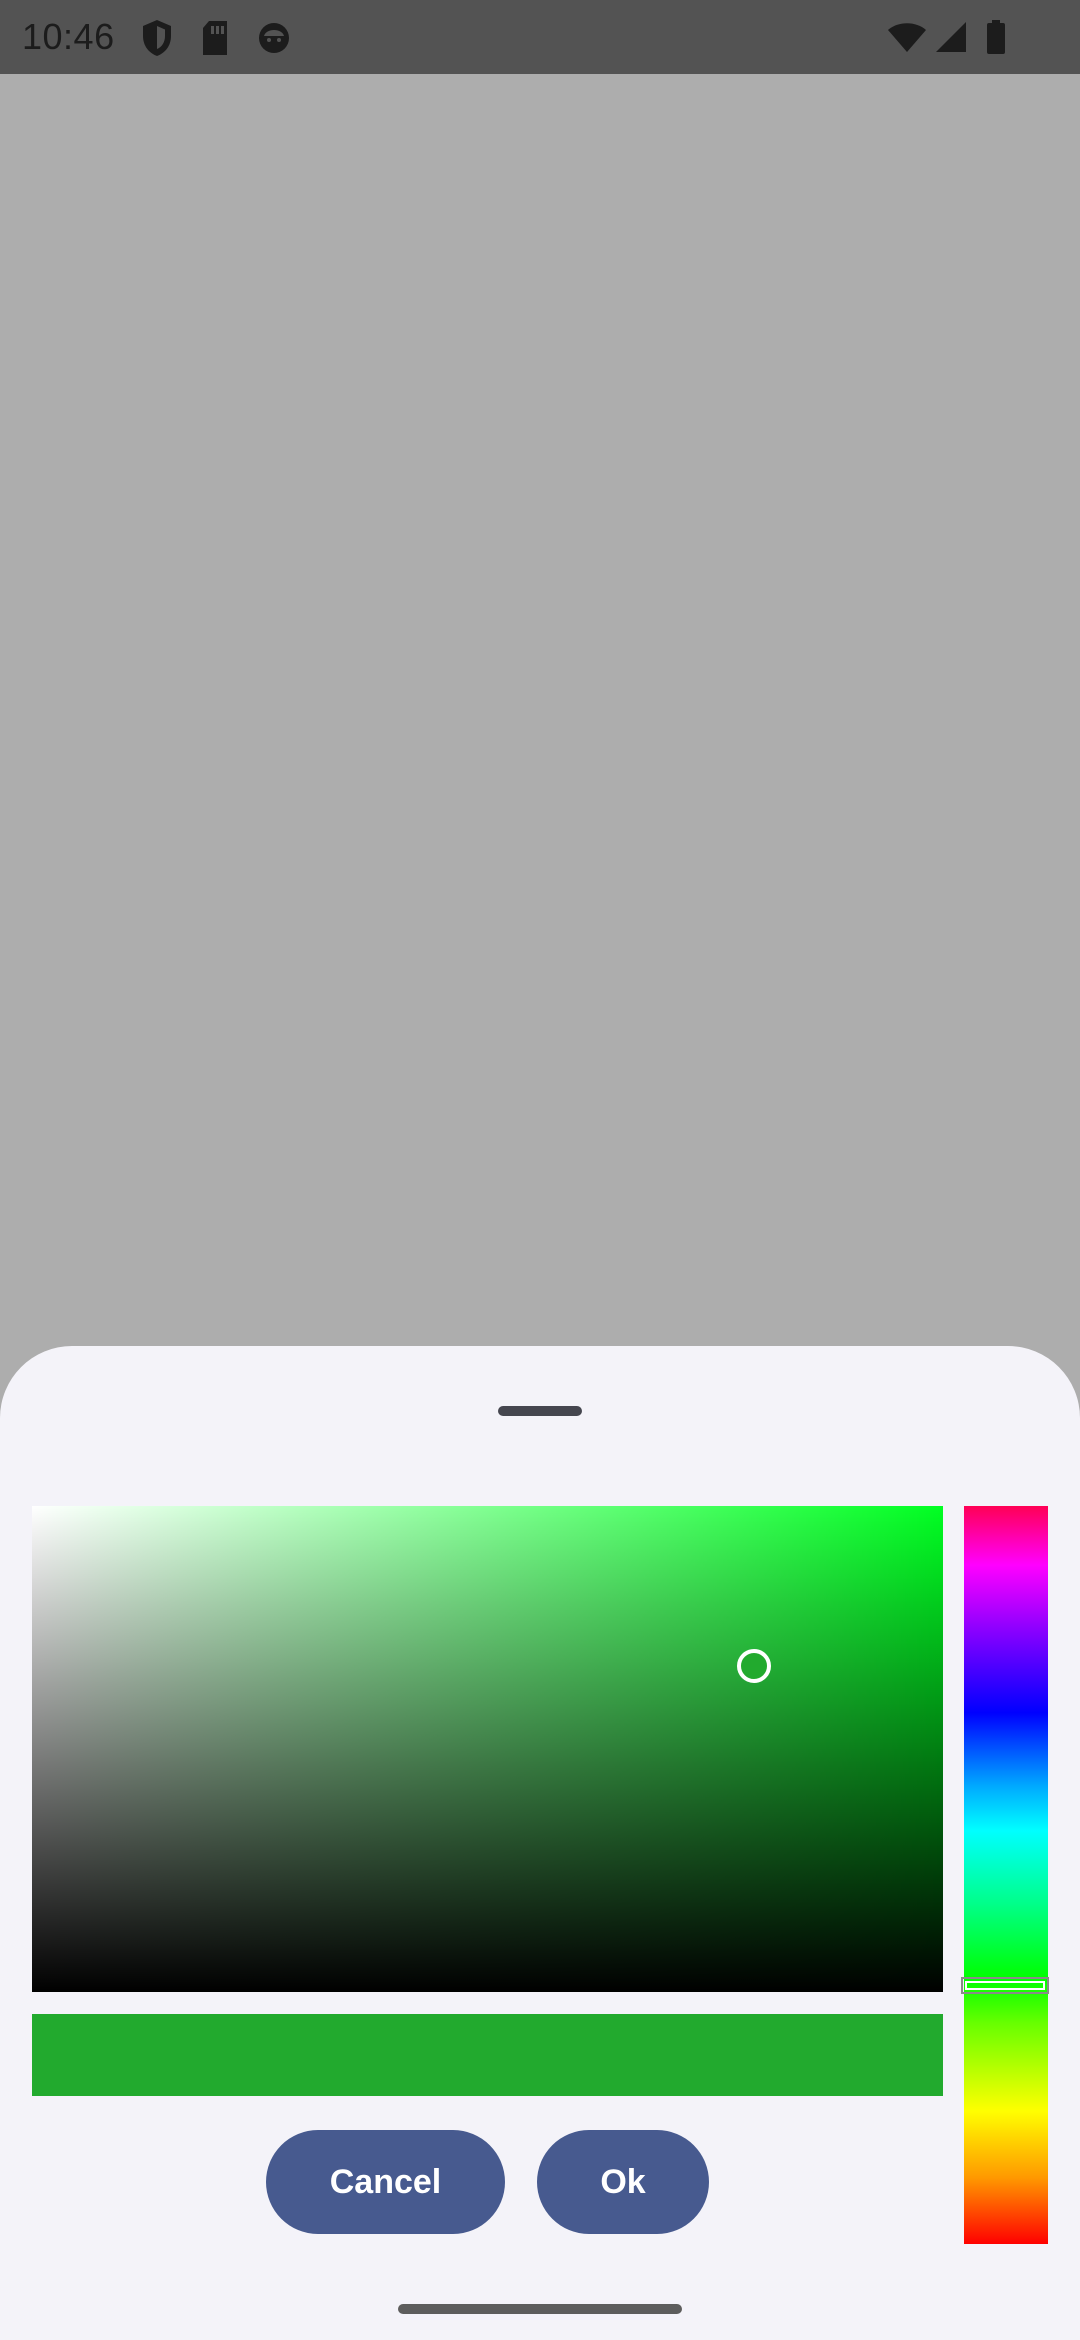  I want to click on wifi-icon, so click(907, 37).